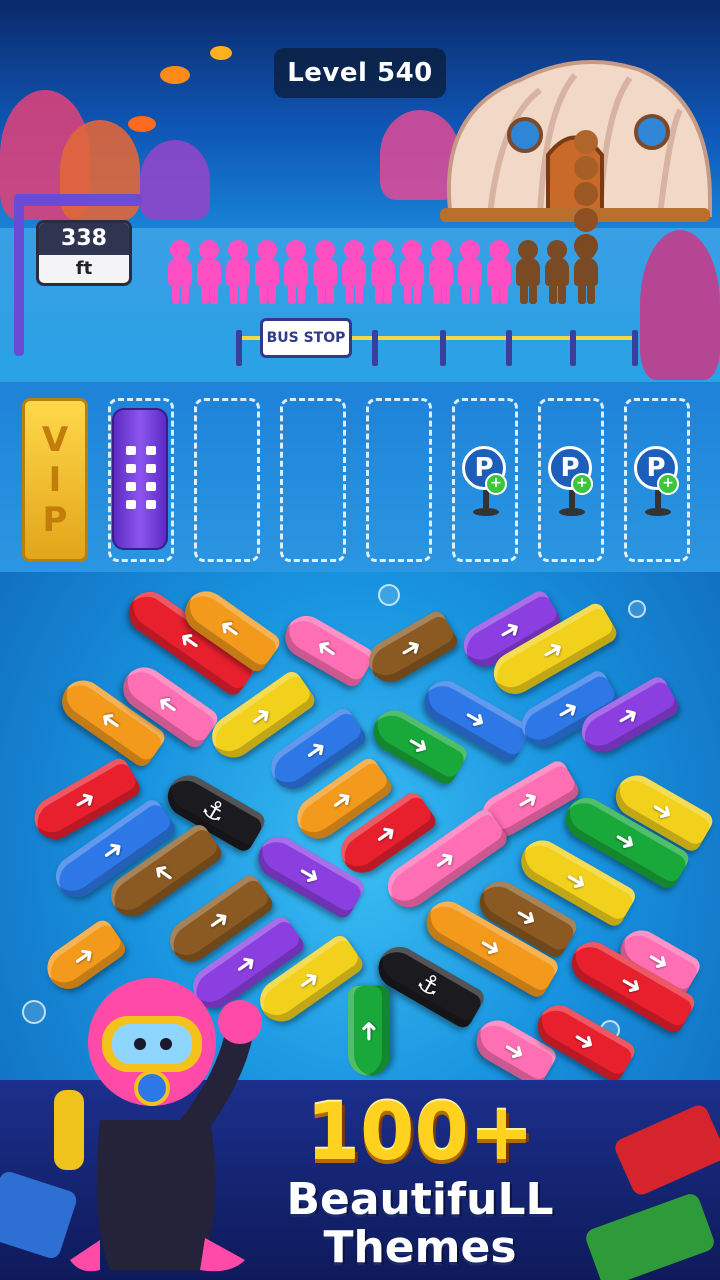 The width and height of the screenshot is (720, 1280). Describe the element at coordinates (158, 1125) in the screenshot. I see `diver-mascot` at that location.